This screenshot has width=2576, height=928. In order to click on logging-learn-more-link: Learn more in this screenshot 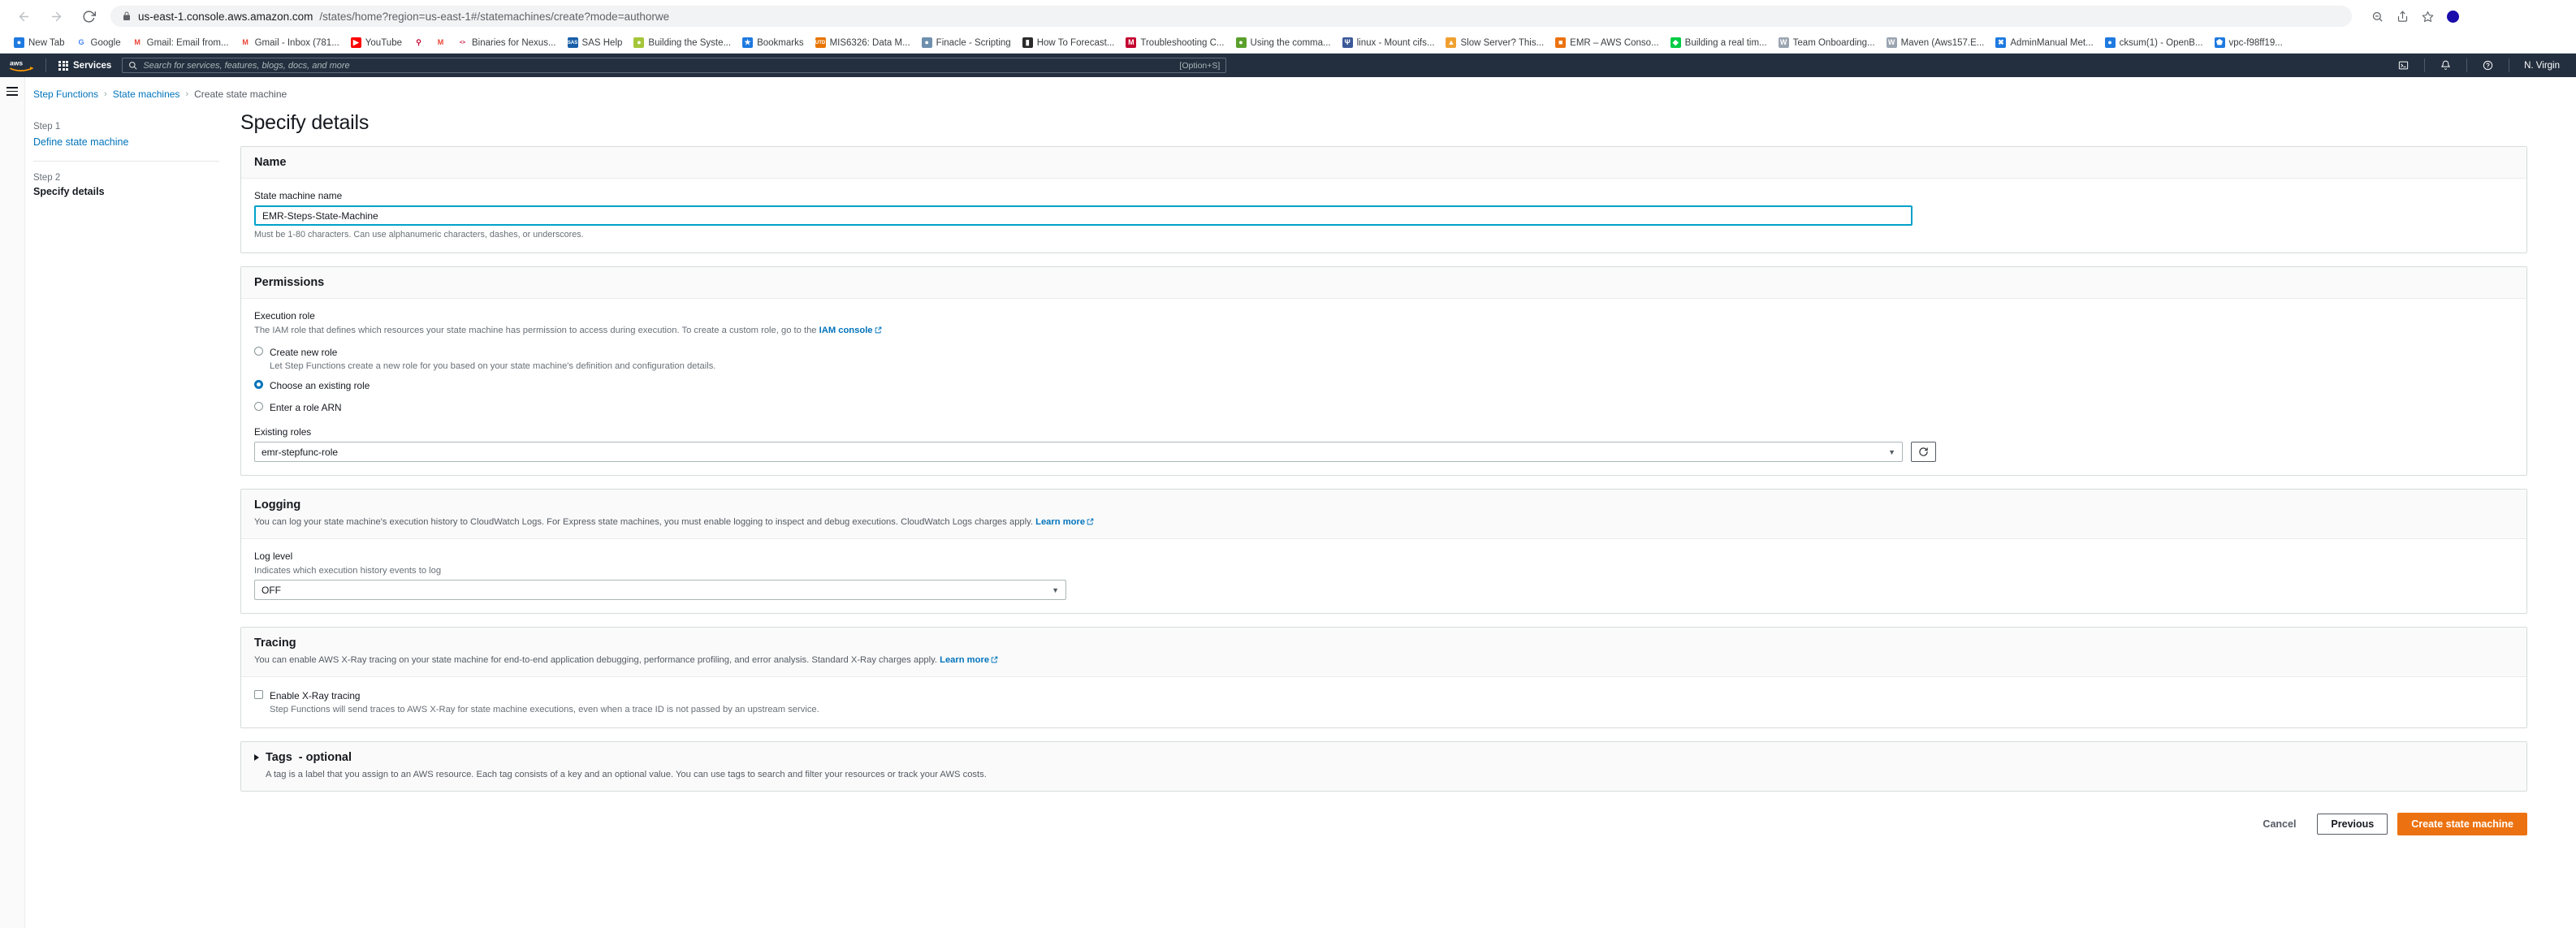, I will do `click(1060, 522)`.